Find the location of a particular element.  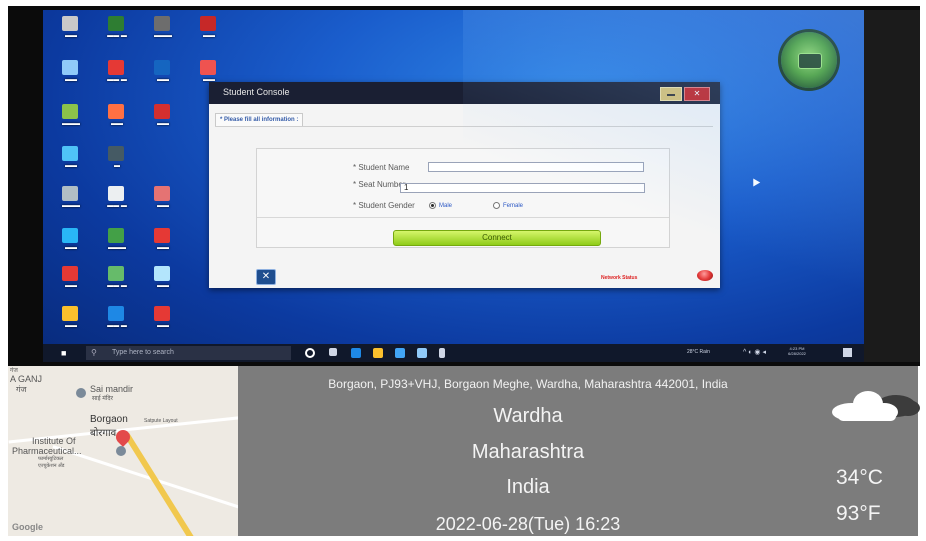

search-icon: ⚲ is located at coordinates (94, 352).